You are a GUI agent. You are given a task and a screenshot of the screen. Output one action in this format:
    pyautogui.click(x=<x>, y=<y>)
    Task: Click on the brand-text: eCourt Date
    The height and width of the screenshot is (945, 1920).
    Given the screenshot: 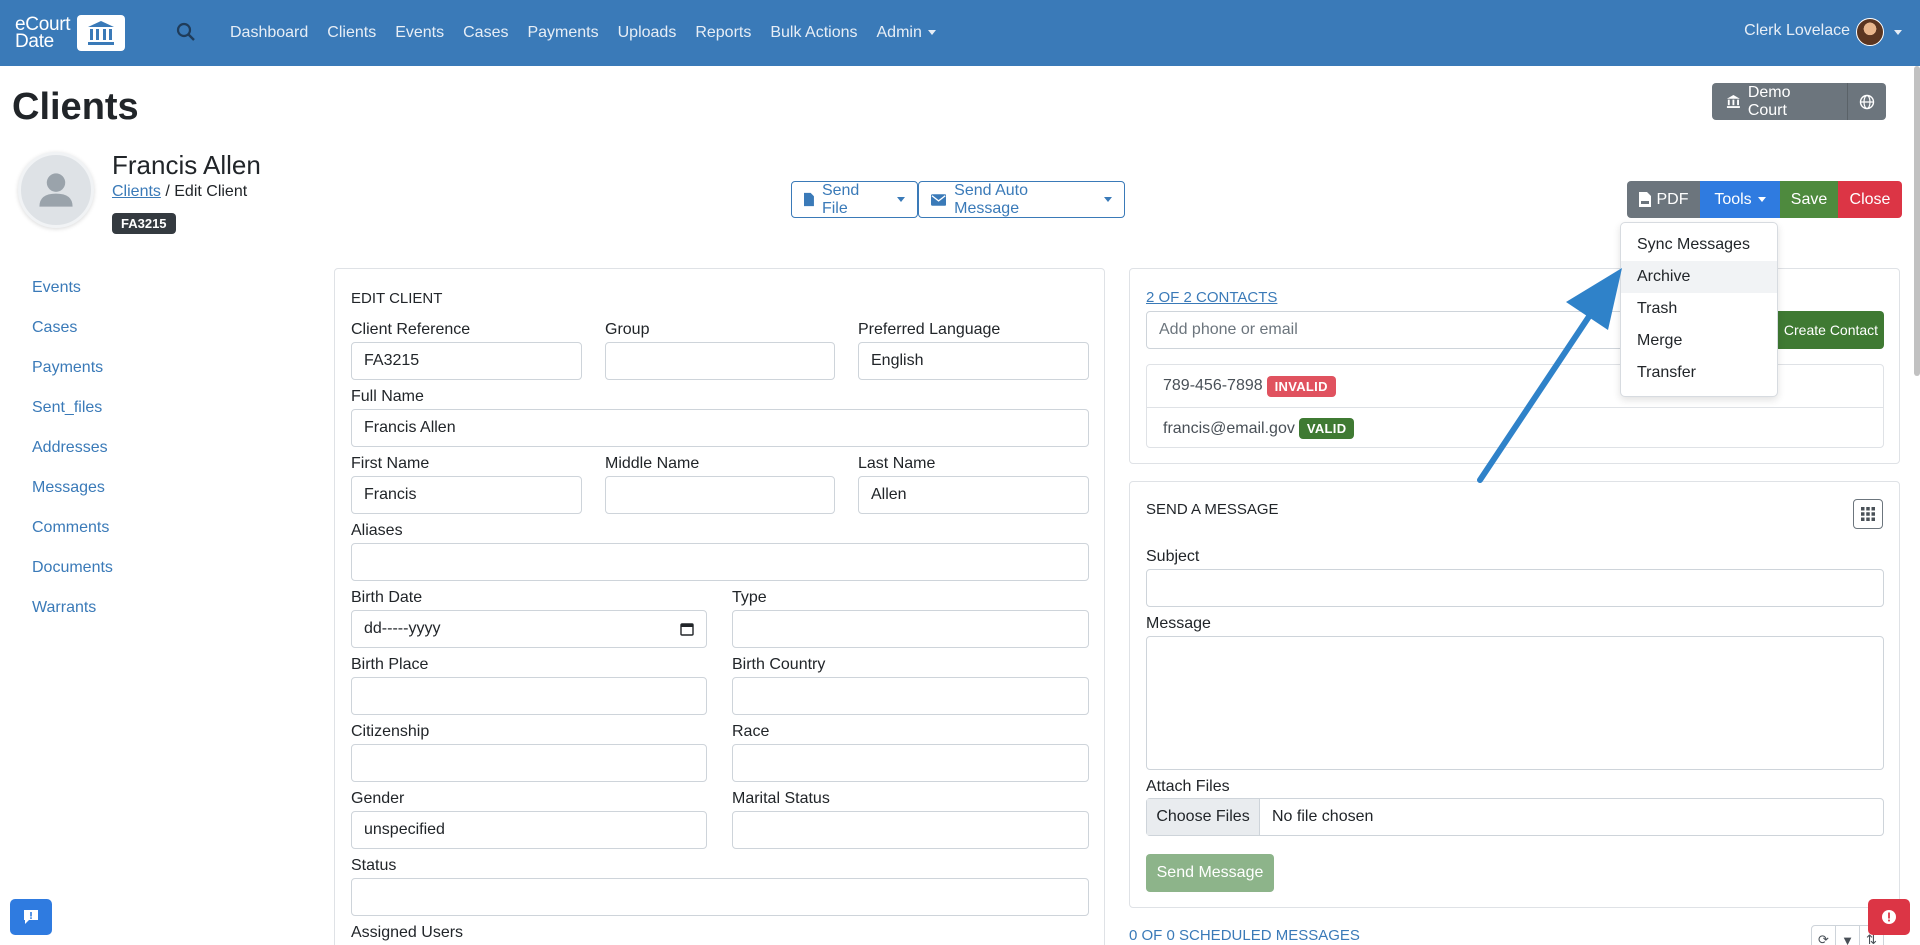 What is the action you would take?
    pyautogui.click(x=46, y=33)
    